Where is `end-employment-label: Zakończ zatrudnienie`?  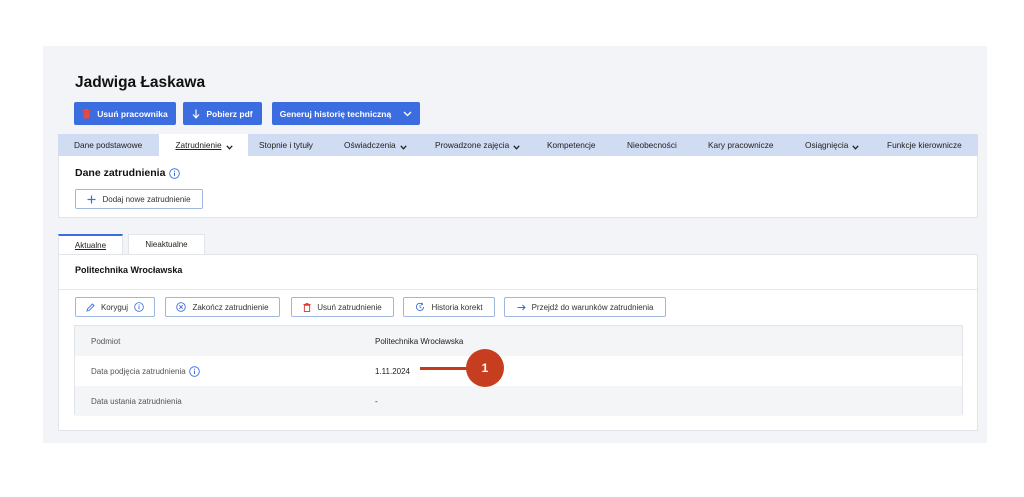 end-employment-label: Zakończ zatrudnienie is located at coordinates (230, 307).